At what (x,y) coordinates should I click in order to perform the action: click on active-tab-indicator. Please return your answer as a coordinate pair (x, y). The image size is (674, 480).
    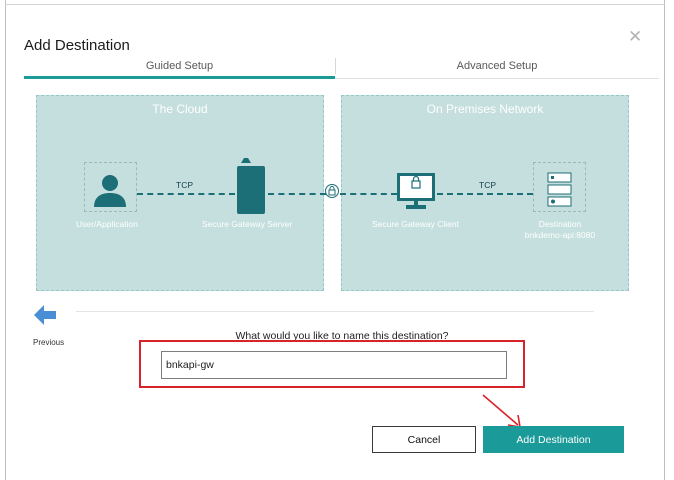
    Looking at the image, I should click on (179, 77).